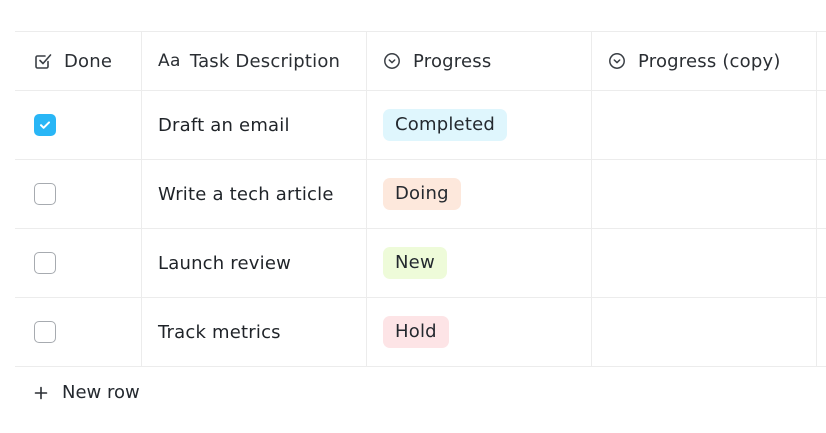 The image size is (826, 433). What do you see at coordinates (415, 263) in the screenshot?
I see `progress-tag: New` at bounding box center [415, 263].